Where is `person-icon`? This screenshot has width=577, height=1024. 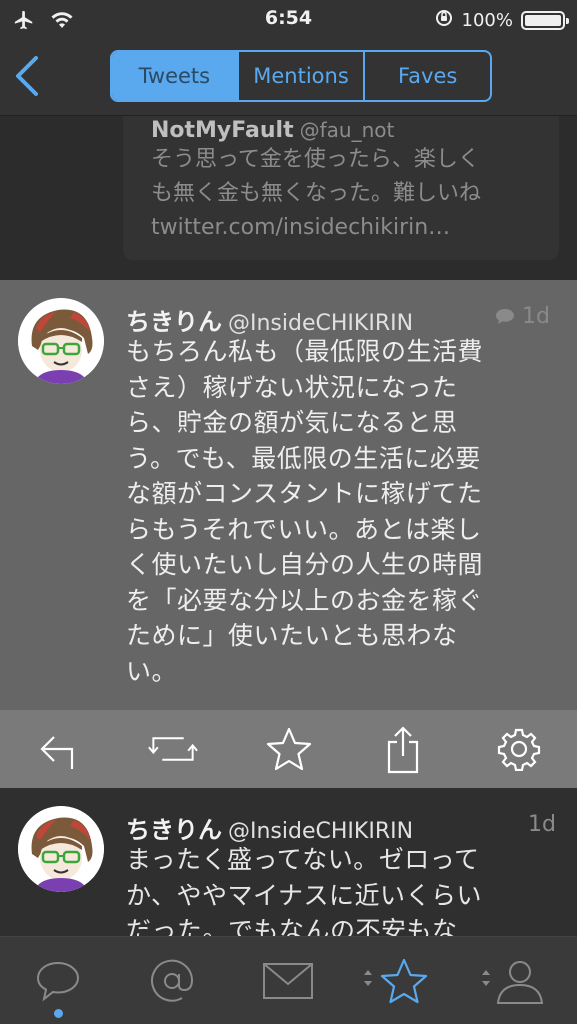 person-icon is located at coordinates (520, 982).